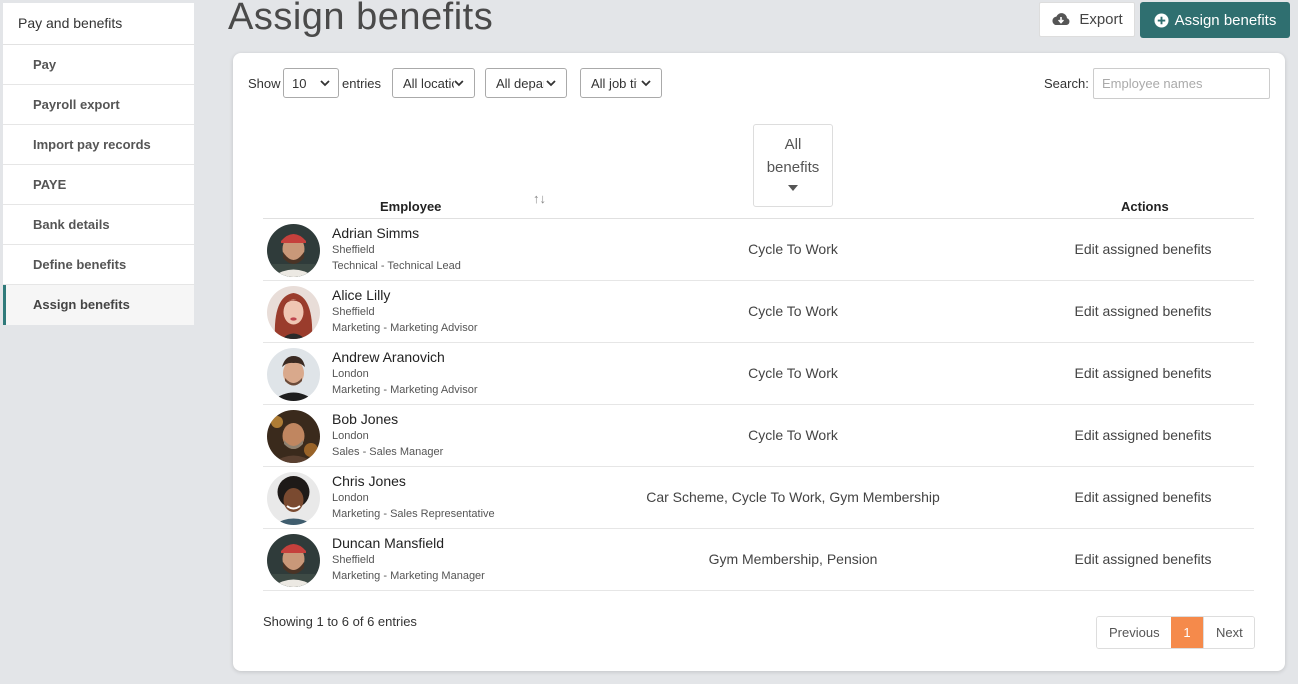 The image size is (1298, 684). Describe the element at coordinates (1228, 632) in the screenshot. I see `next-page-button: Next` at that location.